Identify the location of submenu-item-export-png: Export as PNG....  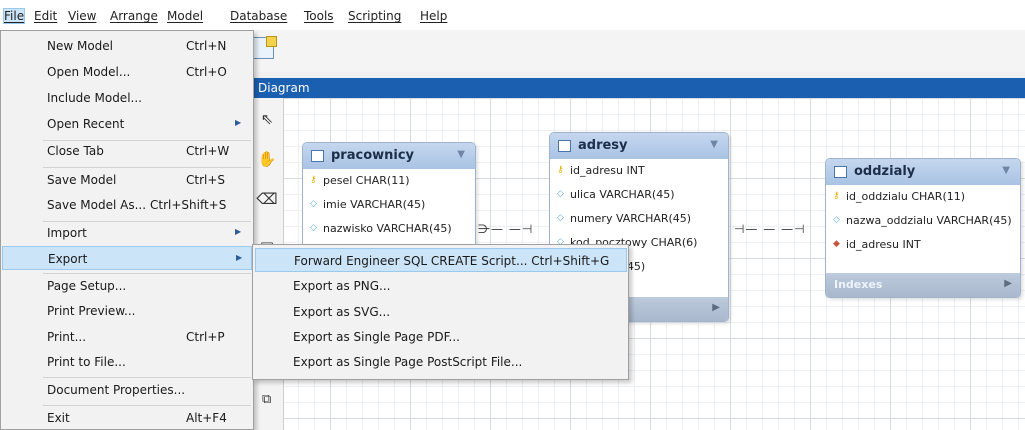
(441, 286).